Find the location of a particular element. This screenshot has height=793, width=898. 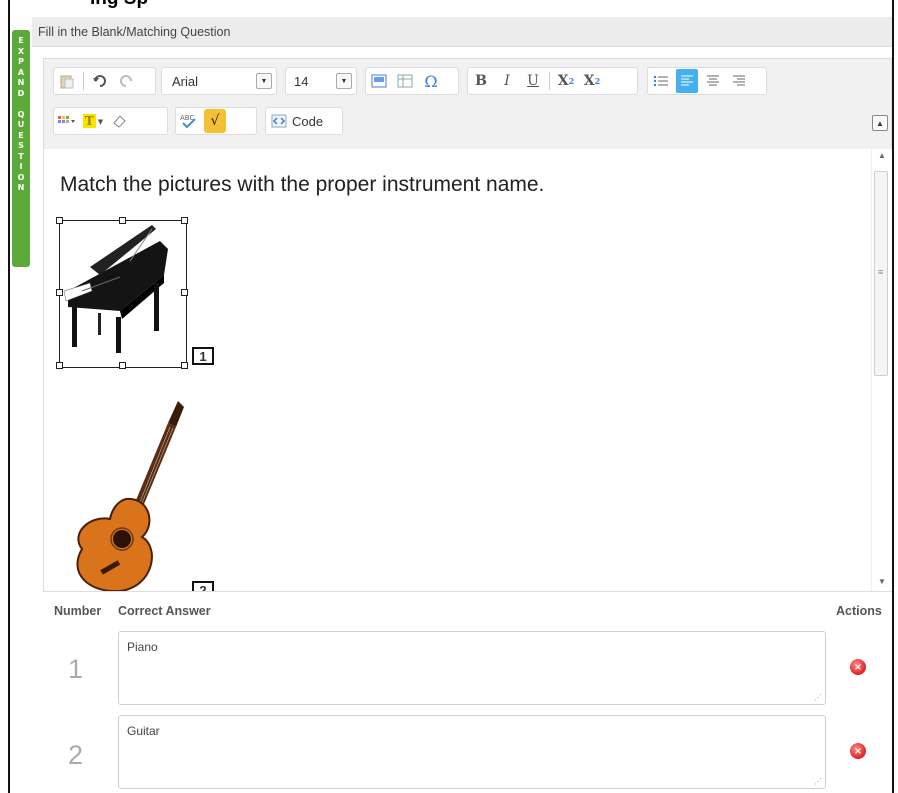

font-size-value: 14 is located at coordinates (301, 81).